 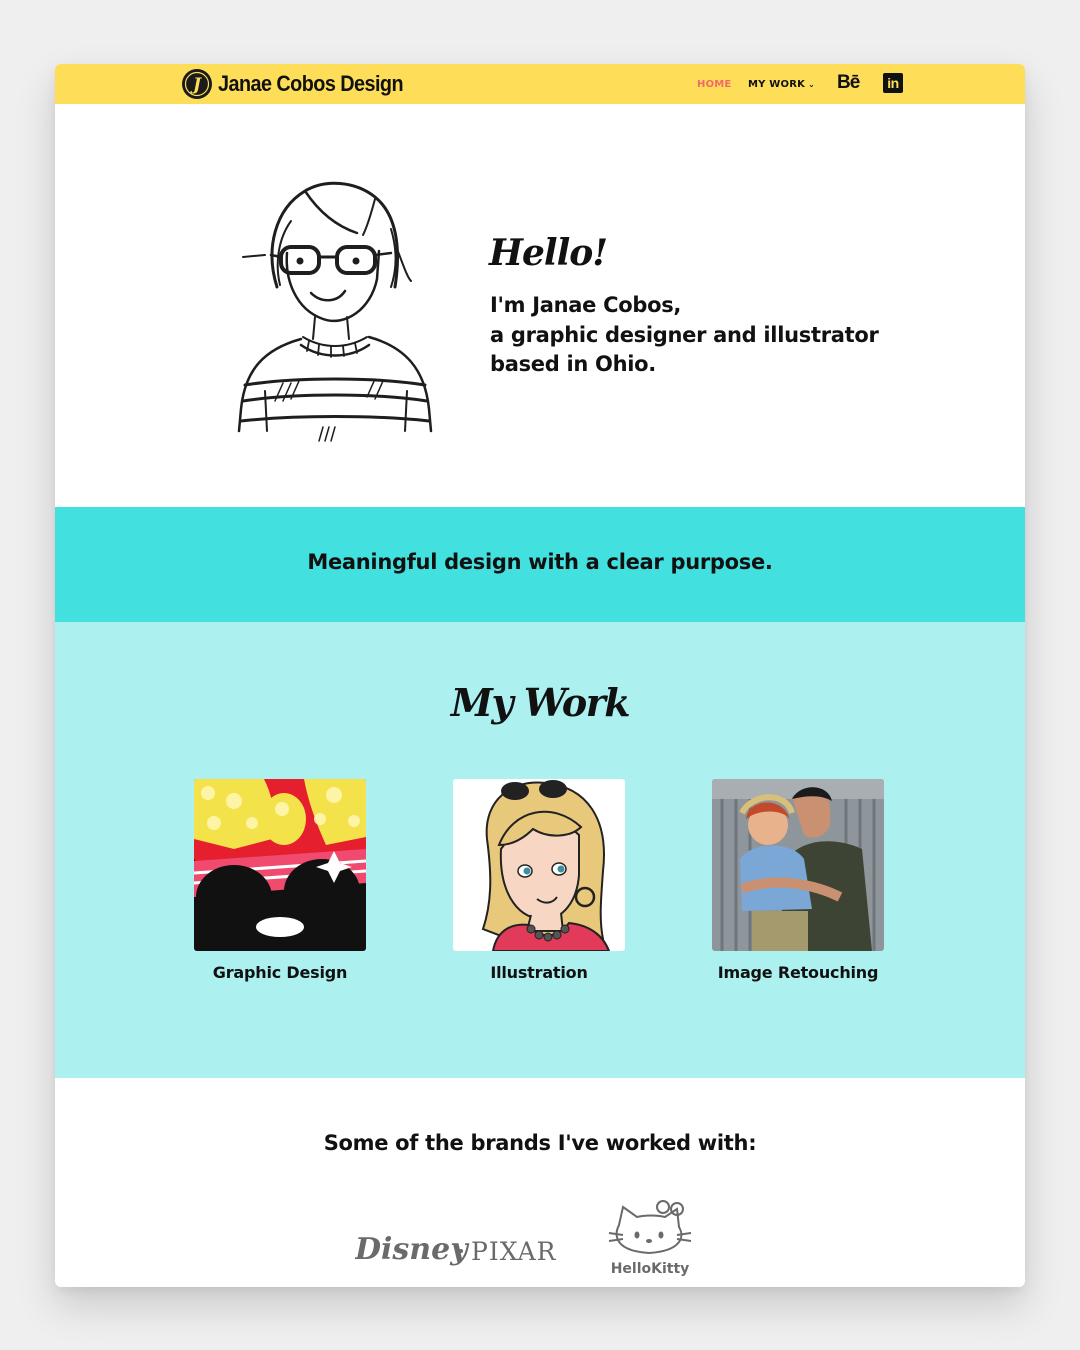 I want to click on chevron-down-icon: ⌄, so click(x=811, y=84).